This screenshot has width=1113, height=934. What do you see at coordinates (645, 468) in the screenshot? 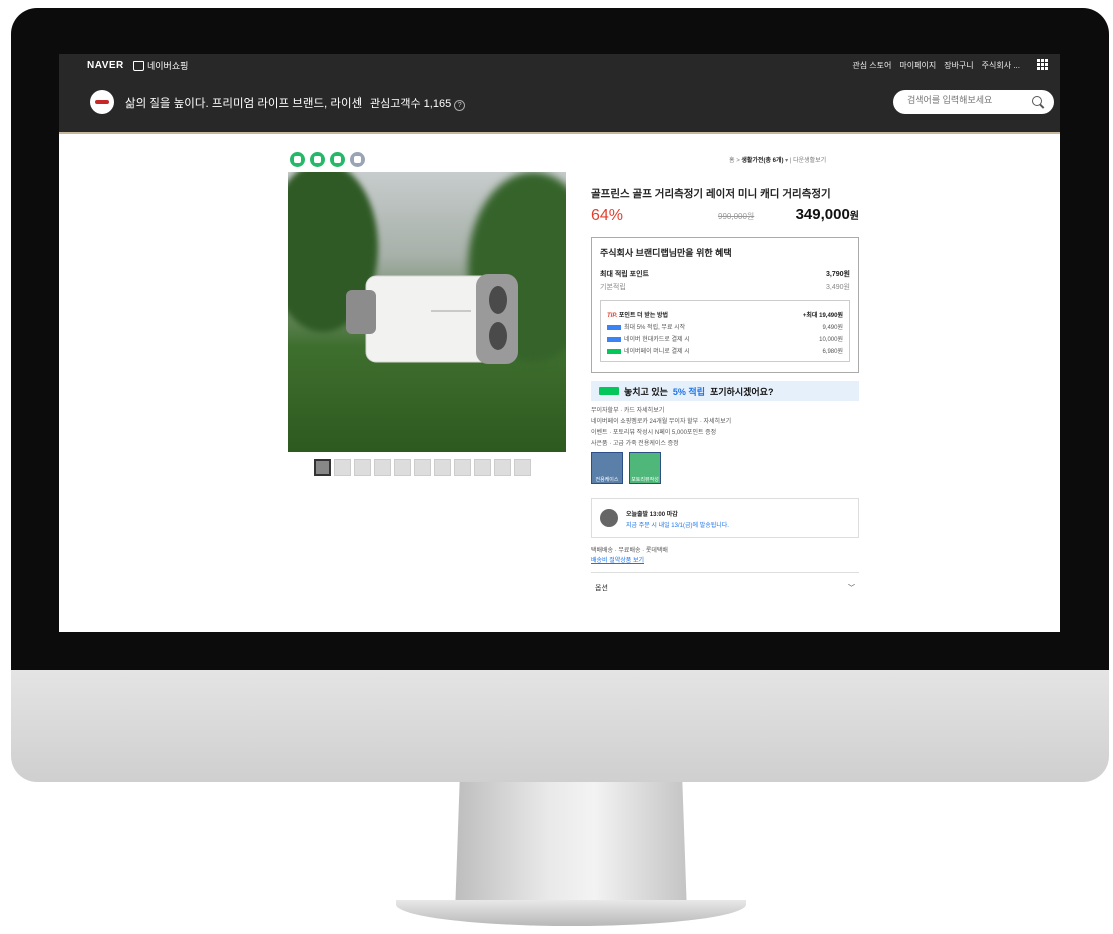
I see `gift-review-thumb: 포토리뷰작성` at bounding box center [645, 468].